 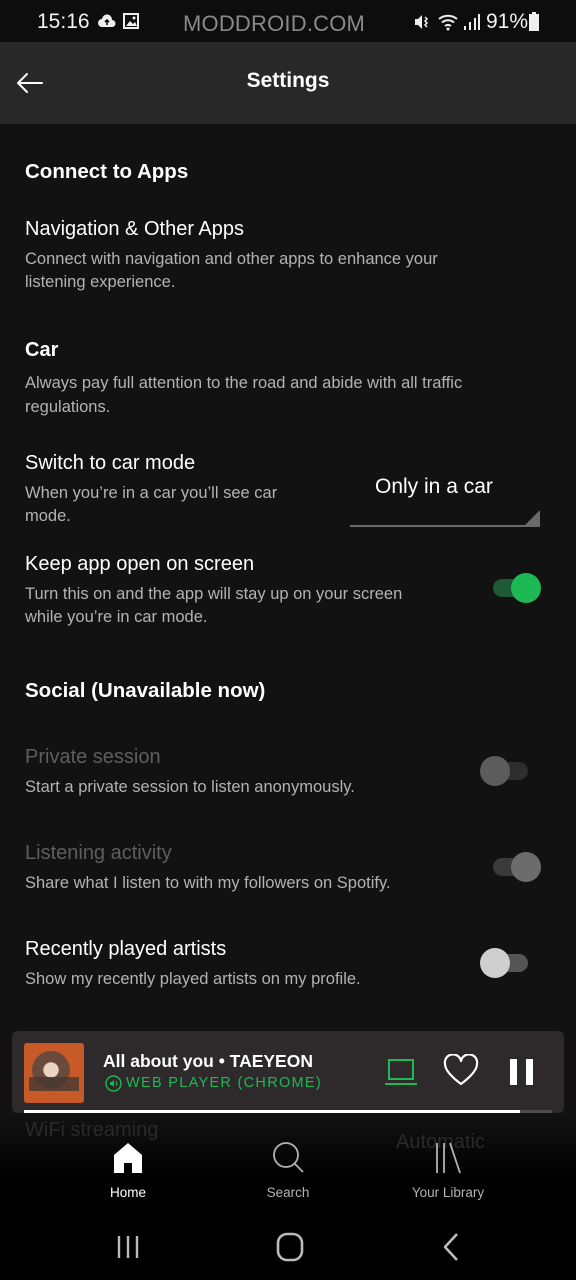 What do you see at coordinates (445, 526) in the screenshot?
I see `dropdown-underline` at bounding box center [445, 526].